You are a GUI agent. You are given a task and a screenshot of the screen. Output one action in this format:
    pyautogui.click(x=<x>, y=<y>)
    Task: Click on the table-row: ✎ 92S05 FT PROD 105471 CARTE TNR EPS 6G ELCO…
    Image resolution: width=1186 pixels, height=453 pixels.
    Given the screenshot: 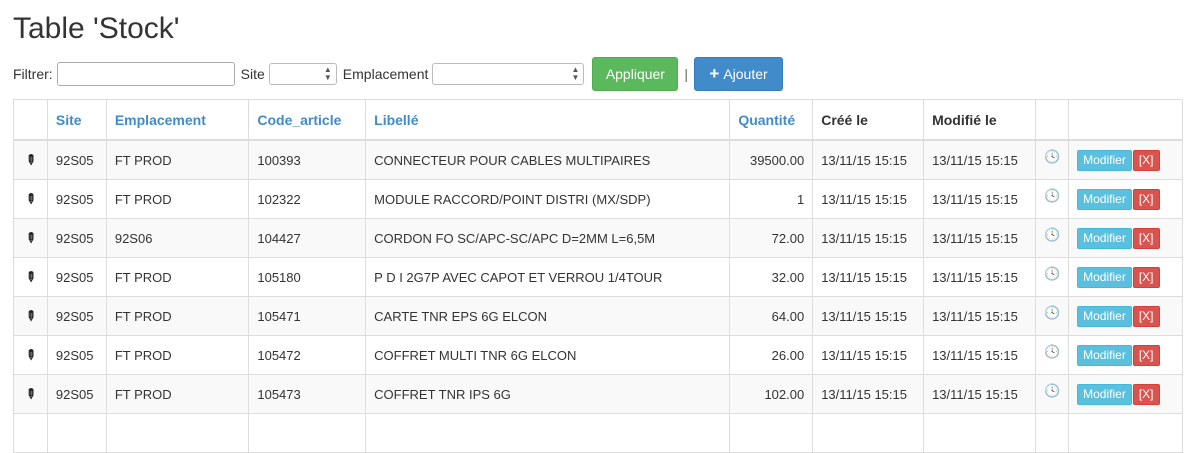 What is the action you would take?
    pyautogui.click(x=598, y=316)
    